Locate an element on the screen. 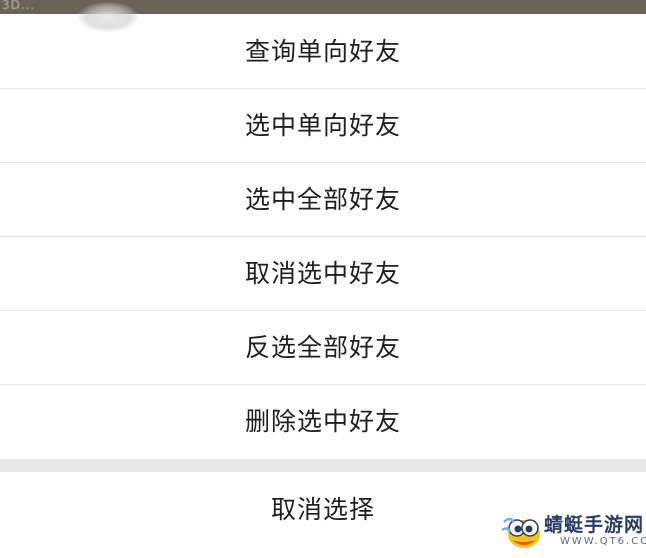 The image size is (646, 558). watermark-url: WWW.QT6.COM is located at coordinates (603, 541).